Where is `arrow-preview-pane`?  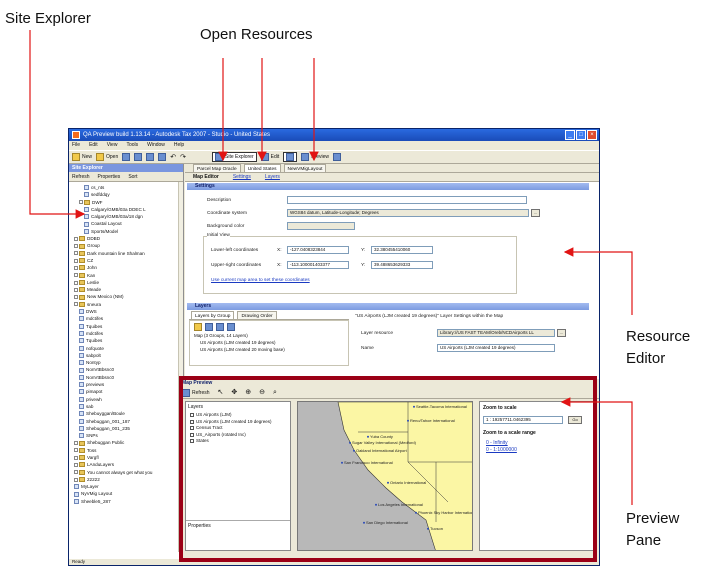
arrow-preview-pane is located at coordinates (596, 451).